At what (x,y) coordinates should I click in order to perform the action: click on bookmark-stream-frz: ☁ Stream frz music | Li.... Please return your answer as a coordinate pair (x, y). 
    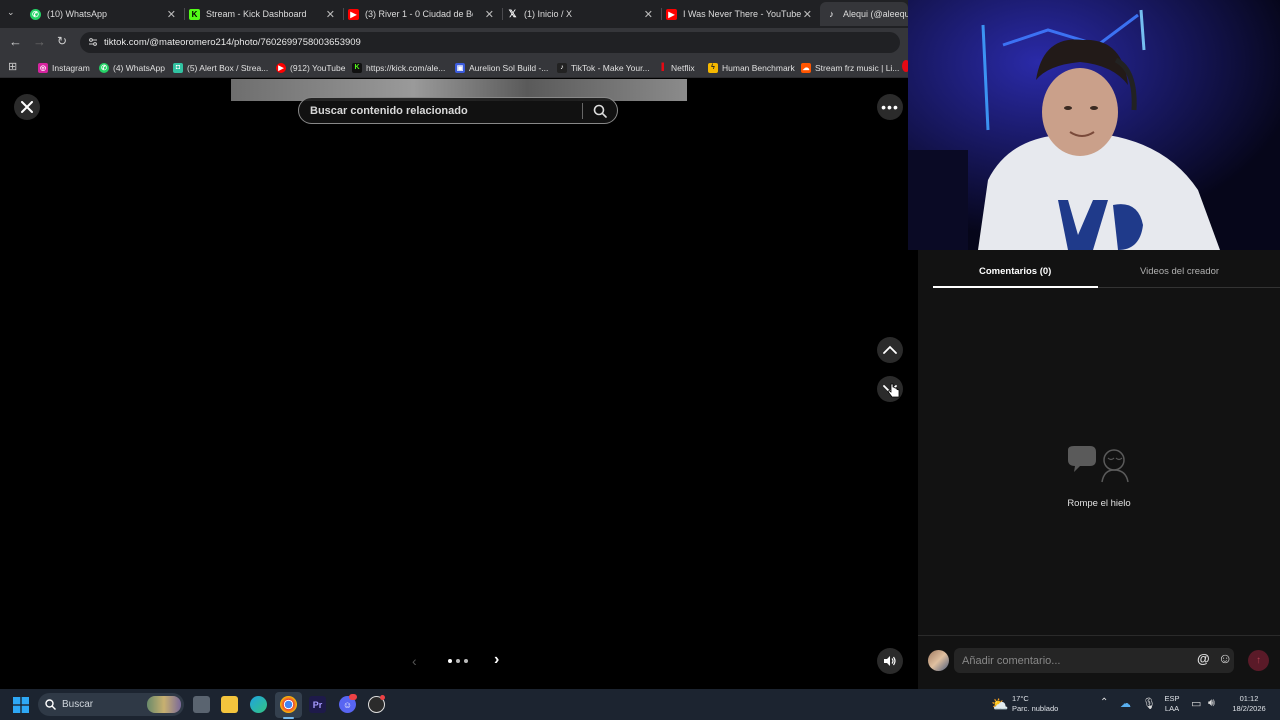
    Looking at the image, I should click on (850, 67).